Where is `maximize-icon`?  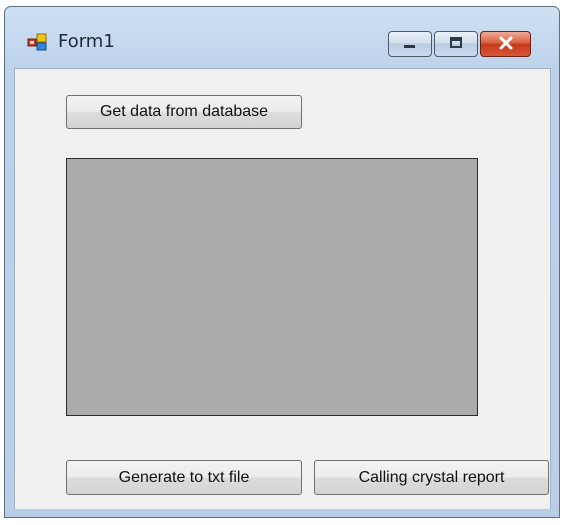
maximize-icon is located at coordinates (456, 44).